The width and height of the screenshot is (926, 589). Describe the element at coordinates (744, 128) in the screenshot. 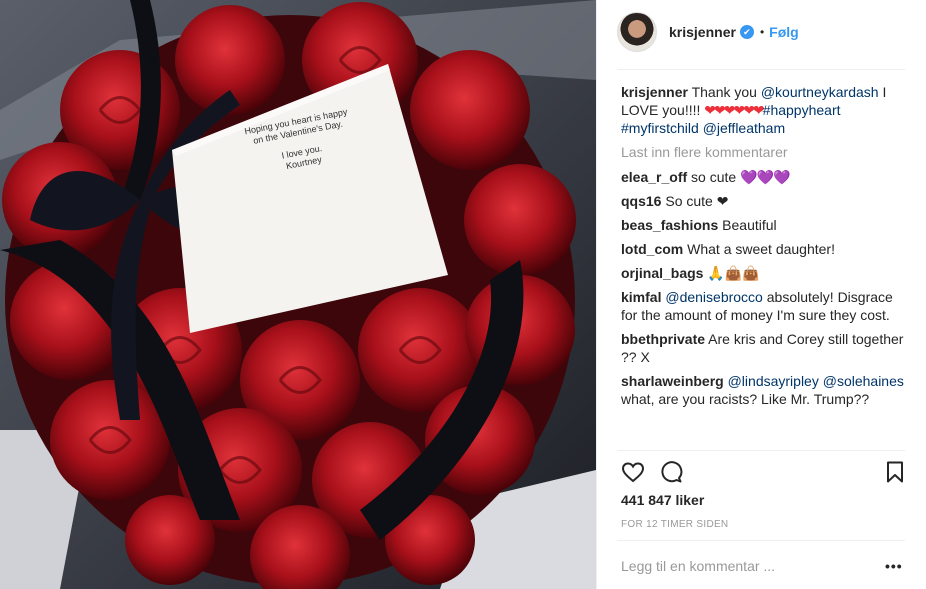

I see `mention-jeffleatham: @jeffleatham` at that location.